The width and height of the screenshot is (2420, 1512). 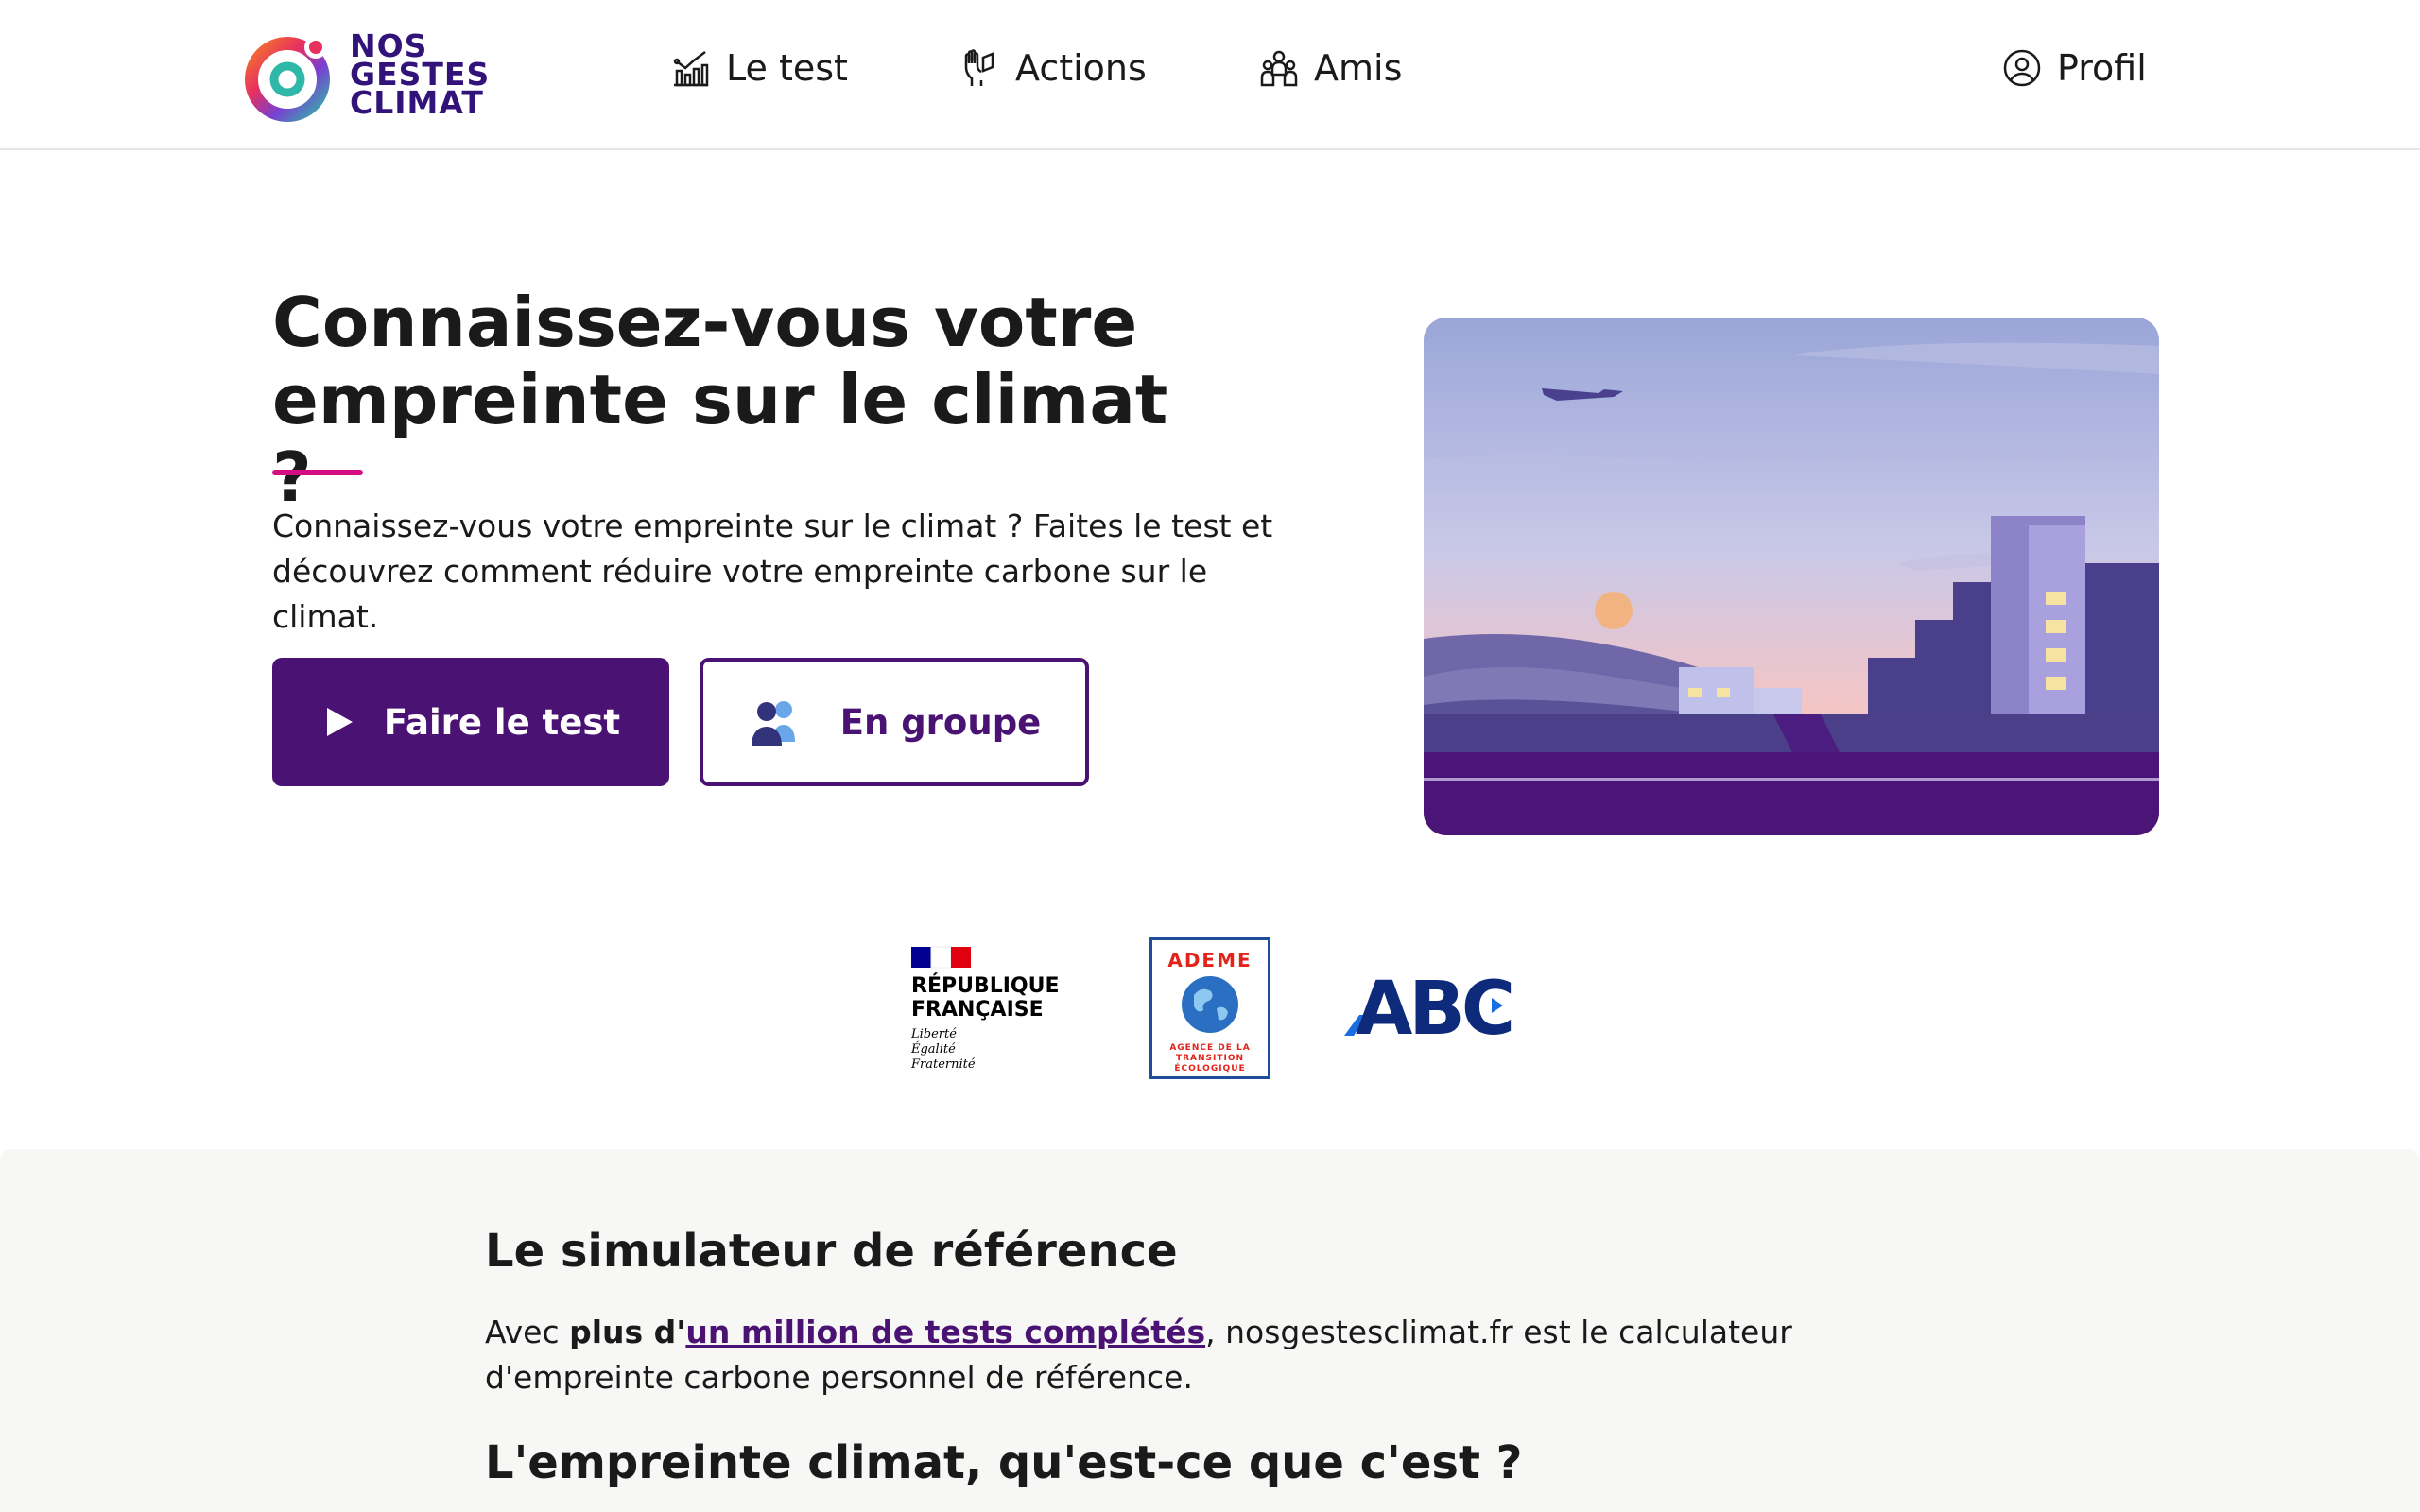 I want to click on site-logo: NOS GESTES CLIMAT, so click(x=367, y=74).